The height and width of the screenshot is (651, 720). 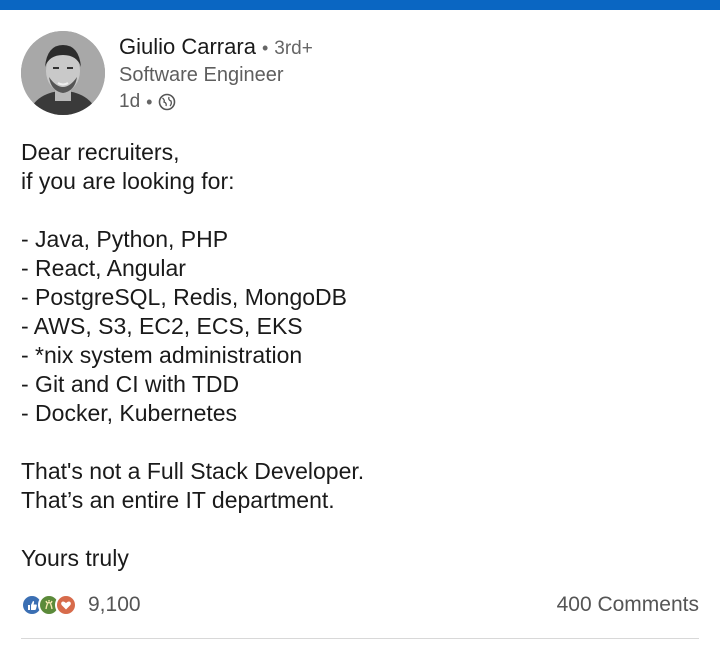 I want to click on post-body-line: - PostgreSQL, Redis, MongoDB, so click(x=184, y=297).